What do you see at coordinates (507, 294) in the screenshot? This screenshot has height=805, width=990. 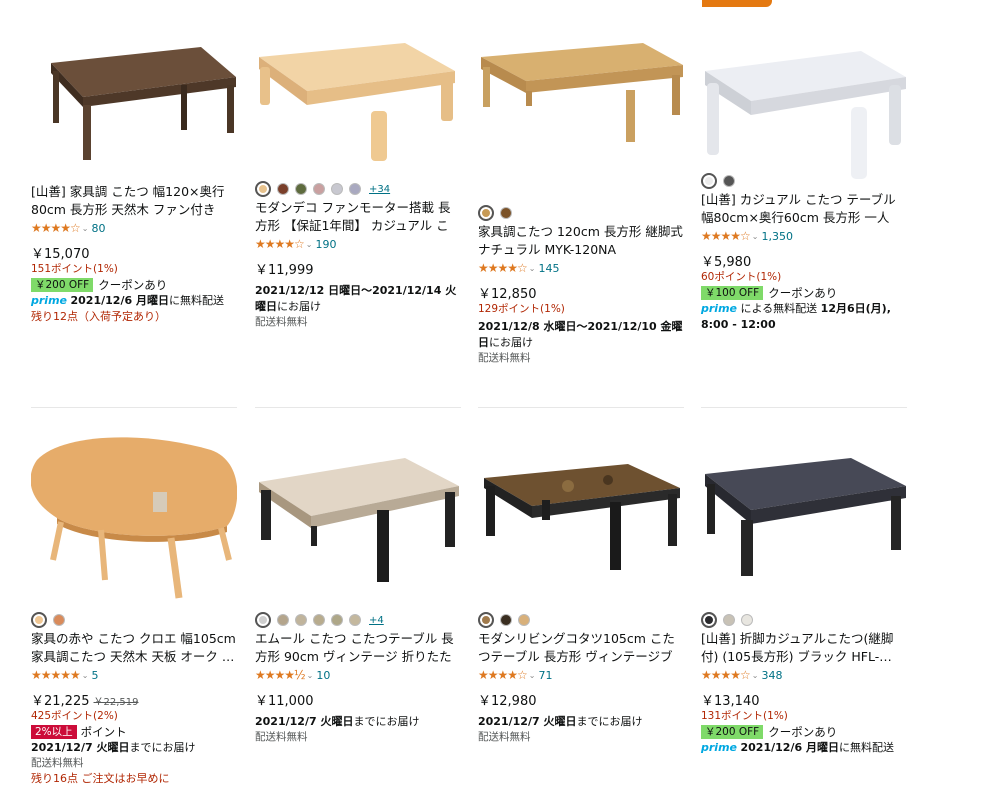 I see `price: ￥12,850` at bounding box center [507, 294].